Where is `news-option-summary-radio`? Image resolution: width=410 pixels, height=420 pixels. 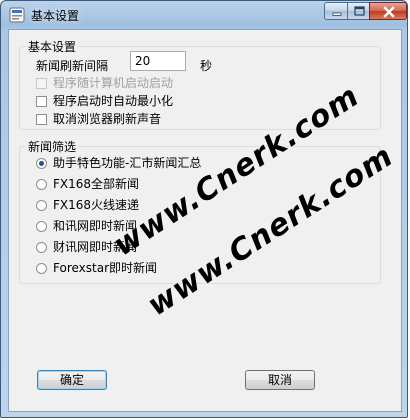 news-option-summary-radio is located at coordinates (41, 163).